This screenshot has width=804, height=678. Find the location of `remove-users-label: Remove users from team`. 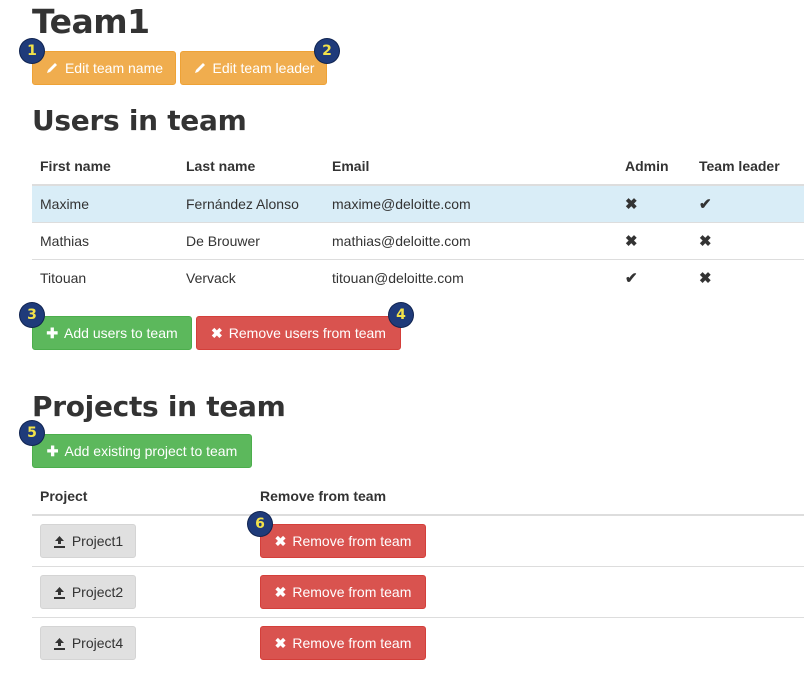

remove-users-label: Remove users from team is located at coordinates (307, 333).